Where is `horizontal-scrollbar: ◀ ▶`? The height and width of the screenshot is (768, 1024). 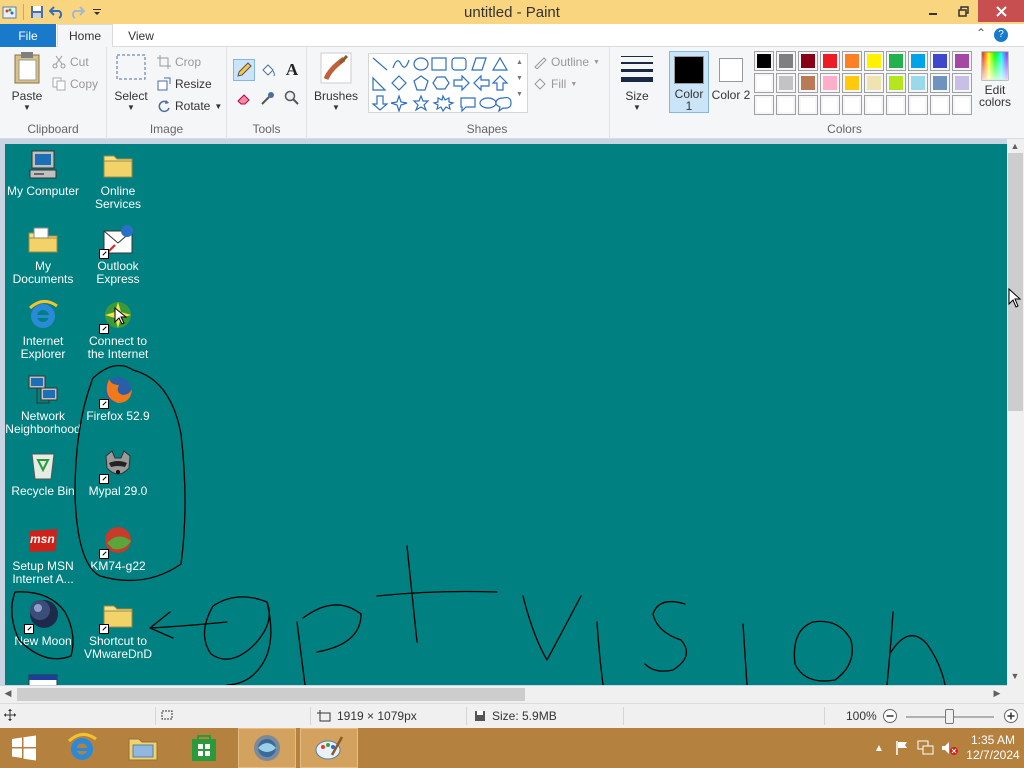
horizontal-scrollbar: ◀ ▶ is located at coordinates (503, 694).